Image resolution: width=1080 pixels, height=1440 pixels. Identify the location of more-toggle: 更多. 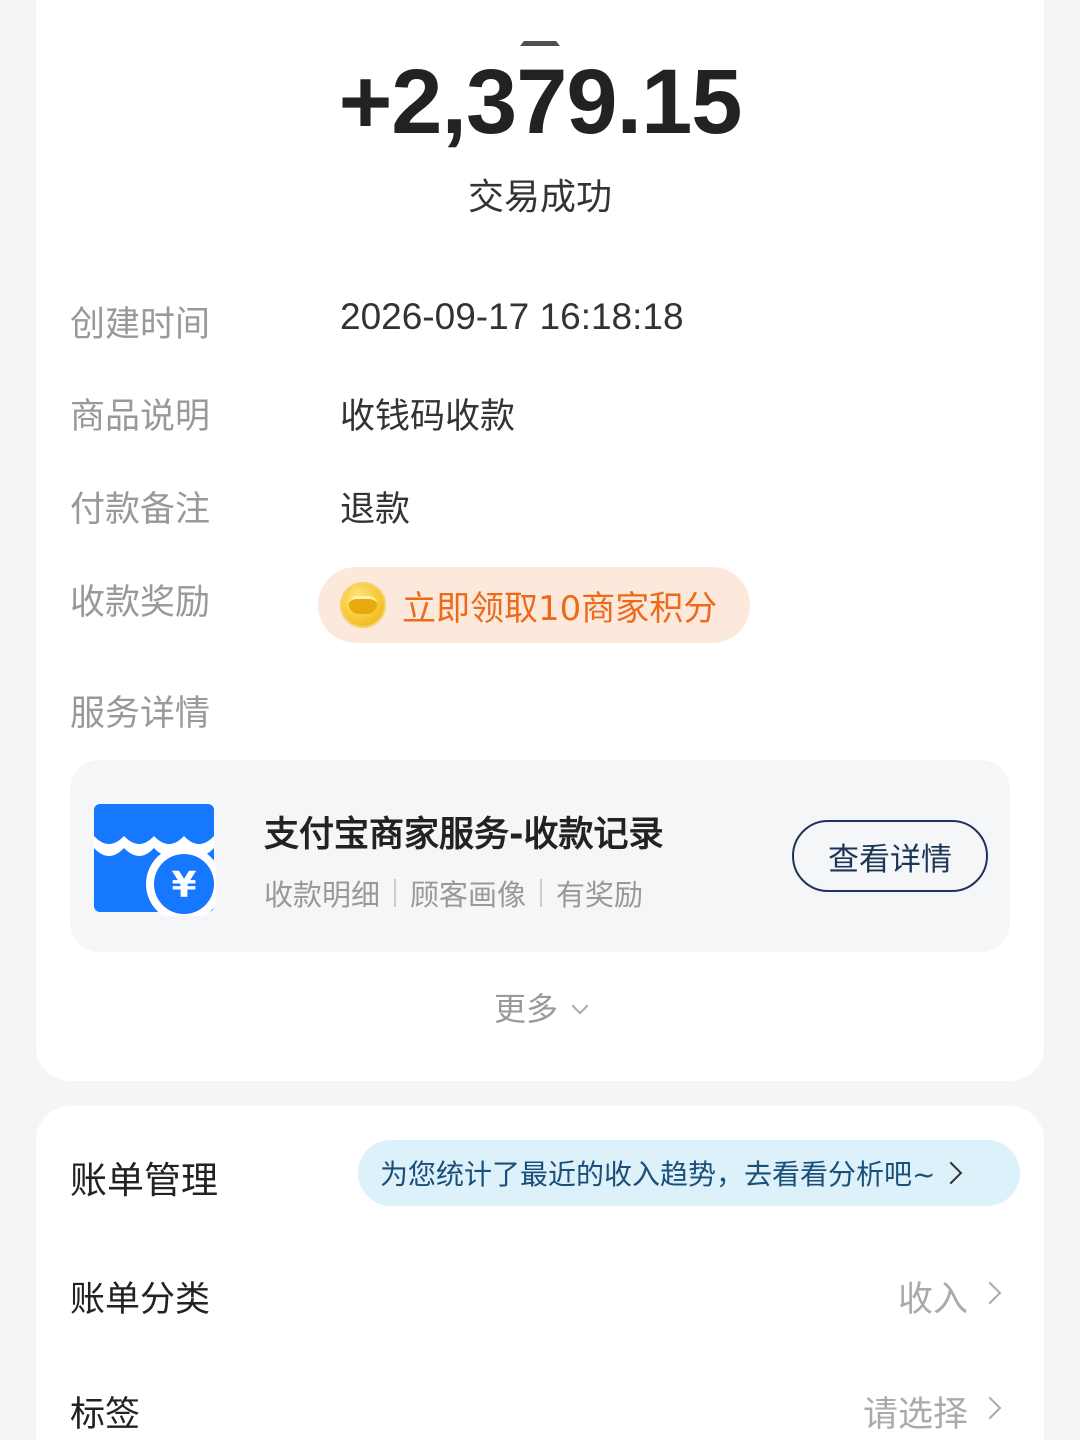
(540, 1007).